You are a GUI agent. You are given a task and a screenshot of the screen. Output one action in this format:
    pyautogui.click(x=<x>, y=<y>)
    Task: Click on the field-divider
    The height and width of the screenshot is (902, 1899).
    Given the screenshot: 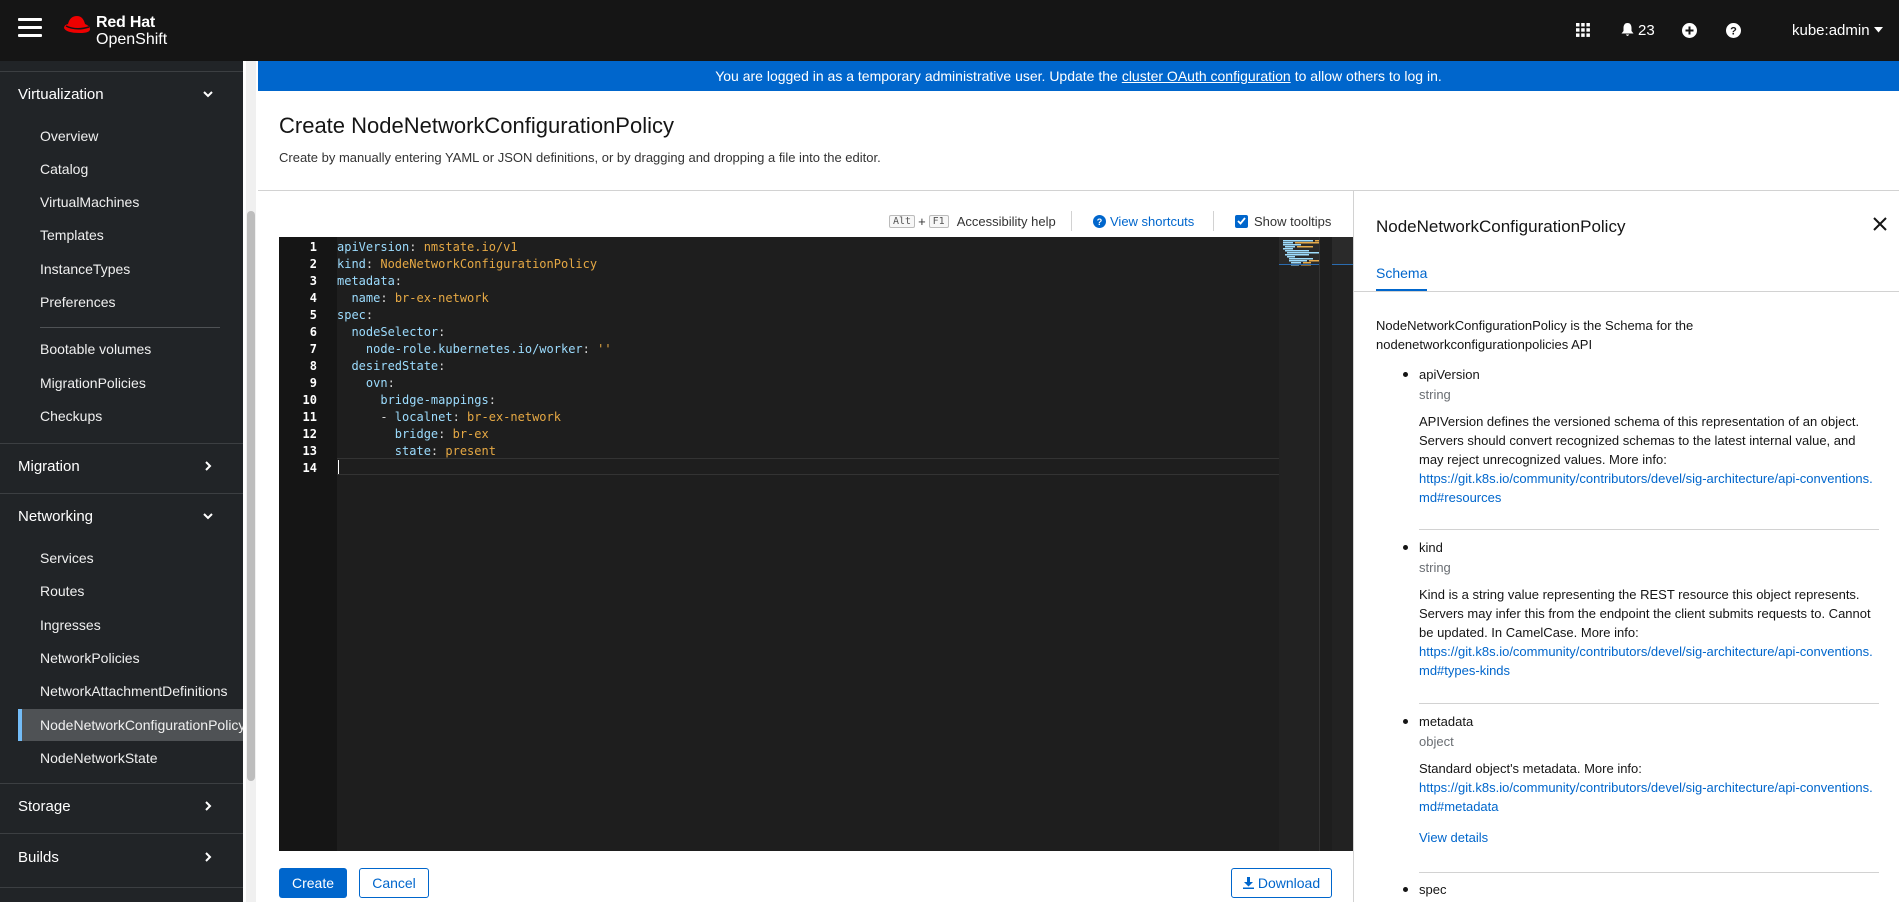 What is the action you would take?
    pyautogui.click(x=1649, y=703)
    